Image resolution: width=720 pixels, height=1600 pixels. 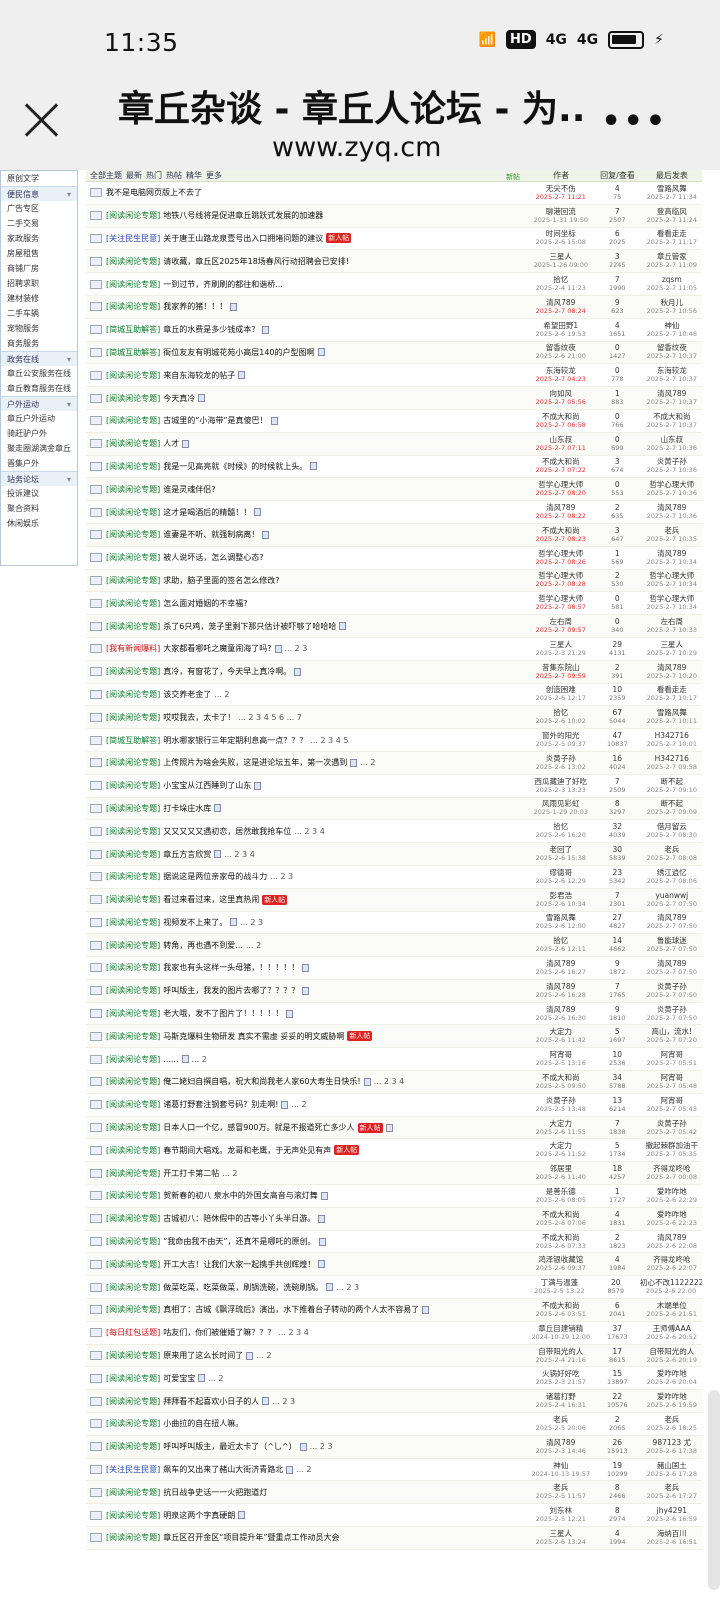 What do you see at coordinates (39, 508) in the screenshot?
I see `sidebar-item: 聚合资料` at bounding box center [39, 508].